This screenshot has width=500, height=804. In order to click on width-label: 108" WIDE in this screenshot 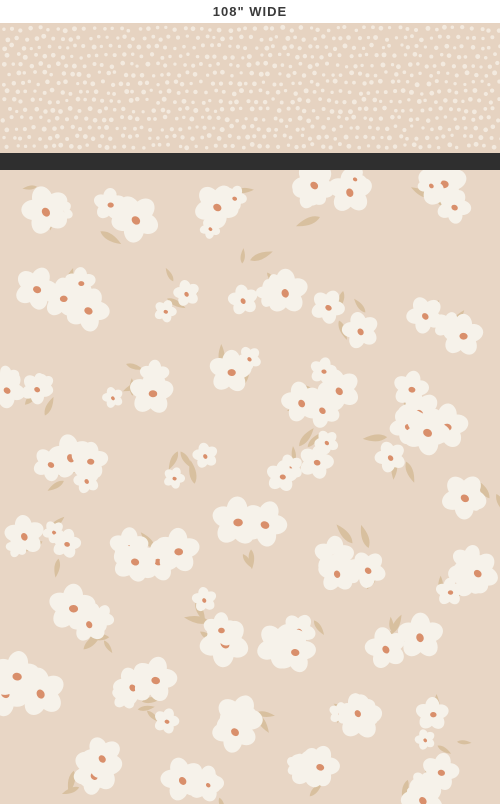, I will do `click(250, 11)`.